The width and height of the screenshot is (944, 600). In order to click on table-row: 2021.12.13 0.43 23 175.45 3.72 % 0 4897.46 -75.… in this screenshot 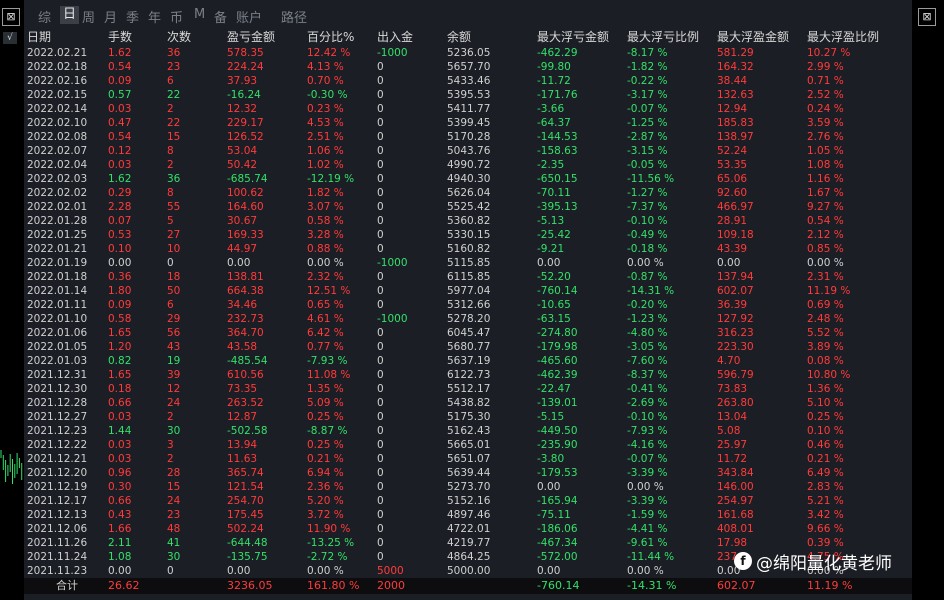, I will do `click(468, 515)`.